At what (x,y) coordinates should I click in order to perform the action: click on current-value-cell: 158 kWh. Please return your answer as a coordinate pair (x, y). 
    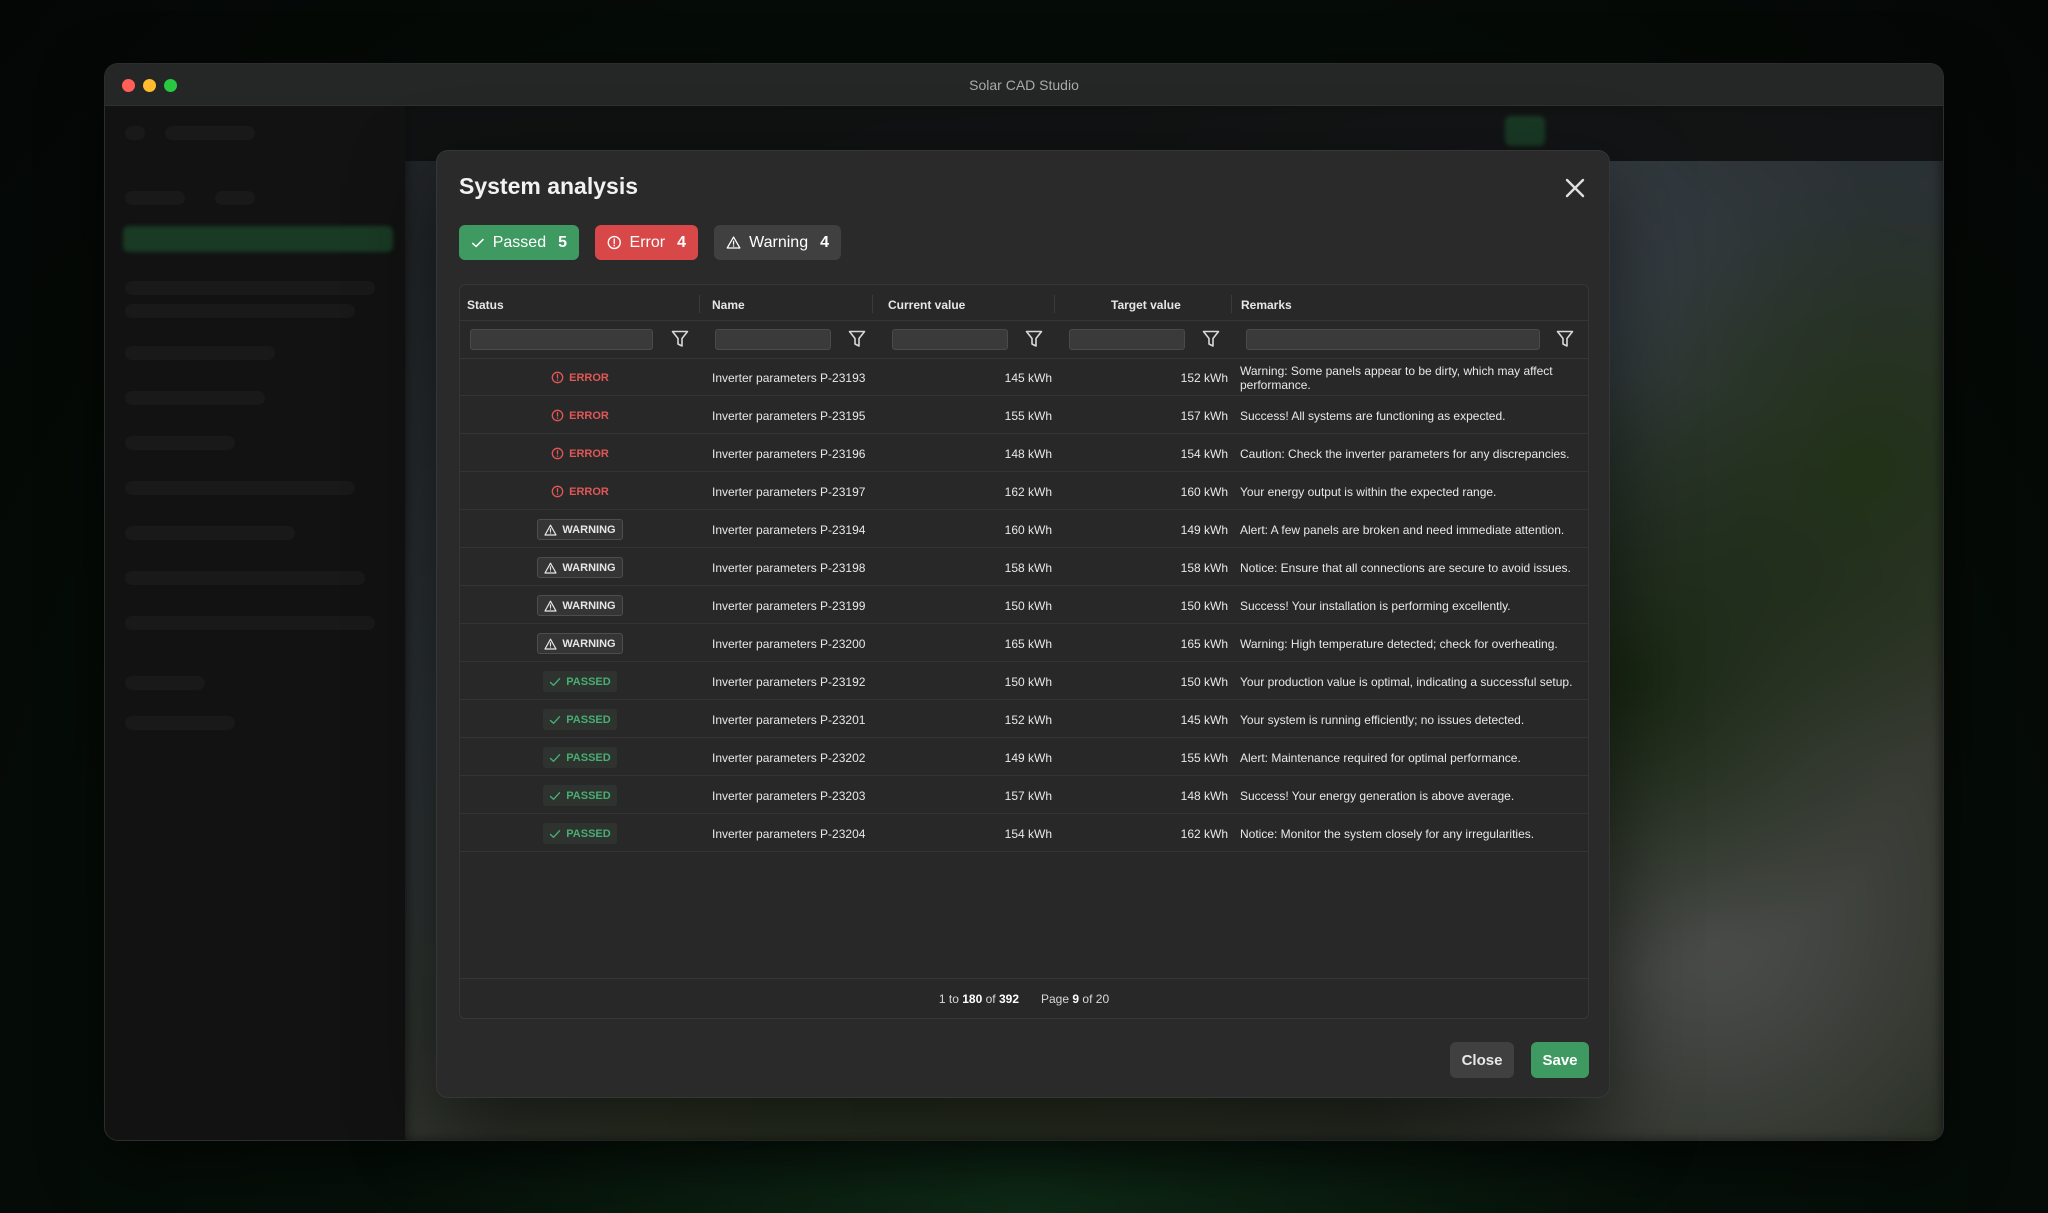
    Looking at the image, I should click on (1028, 567).